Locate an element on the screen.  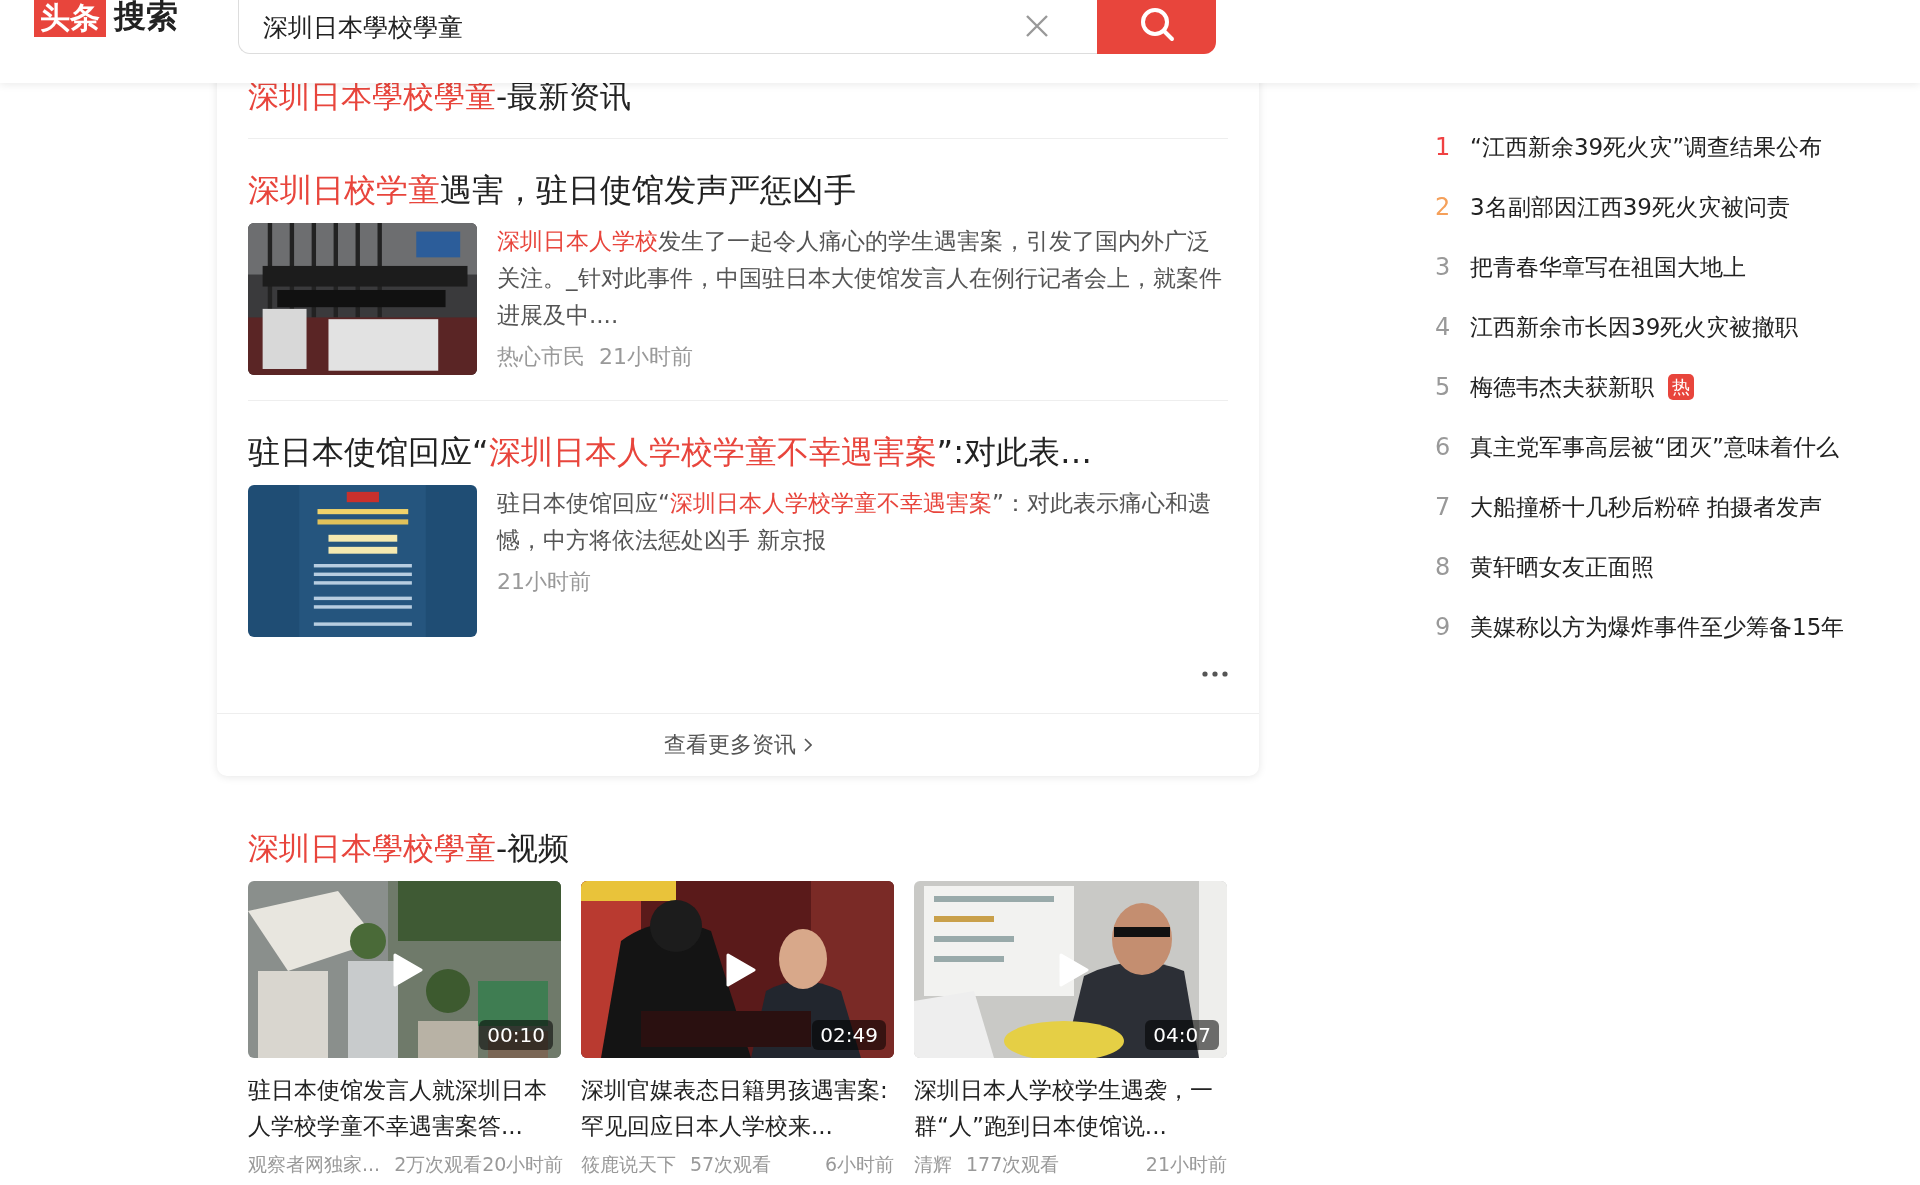
logo-badge: 头条 is located at coordinates (70, 18).